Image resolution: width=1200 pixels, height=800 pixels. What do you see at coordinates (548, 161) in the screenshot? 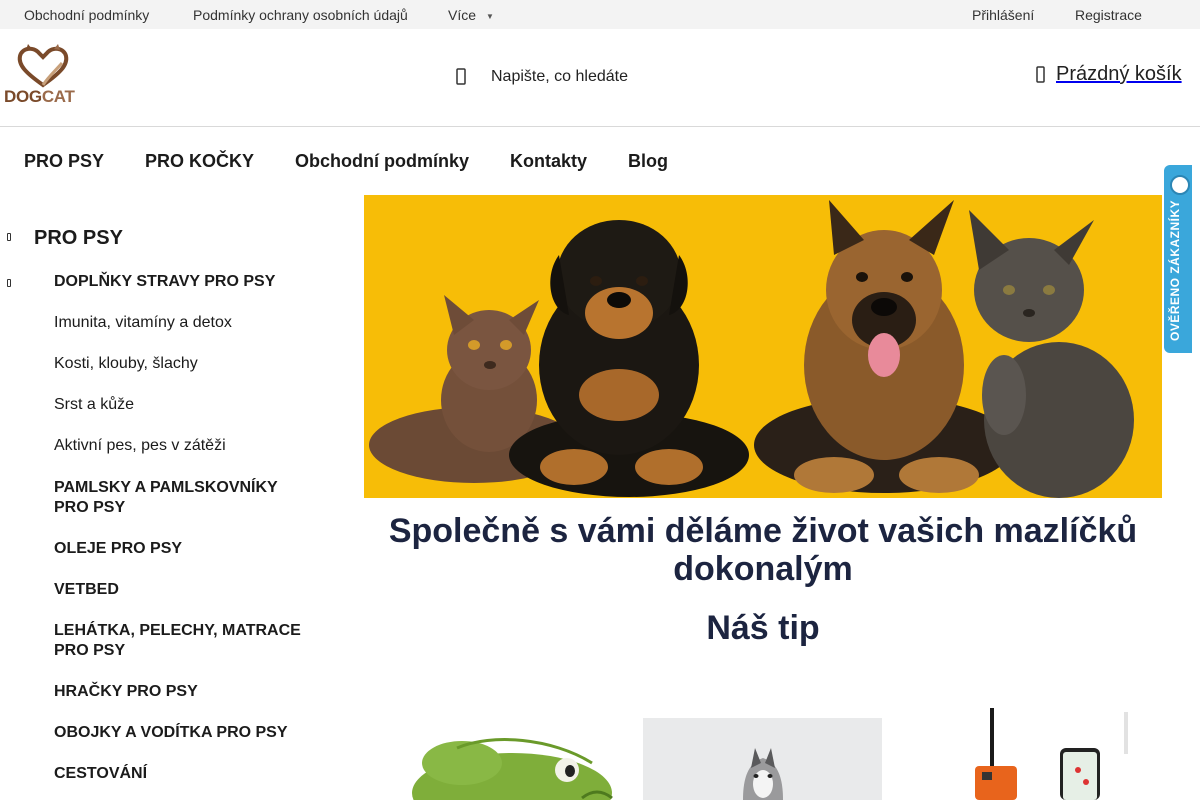
I see `nav-item-contacts: Kontakty` at bounding box center [548, 161].